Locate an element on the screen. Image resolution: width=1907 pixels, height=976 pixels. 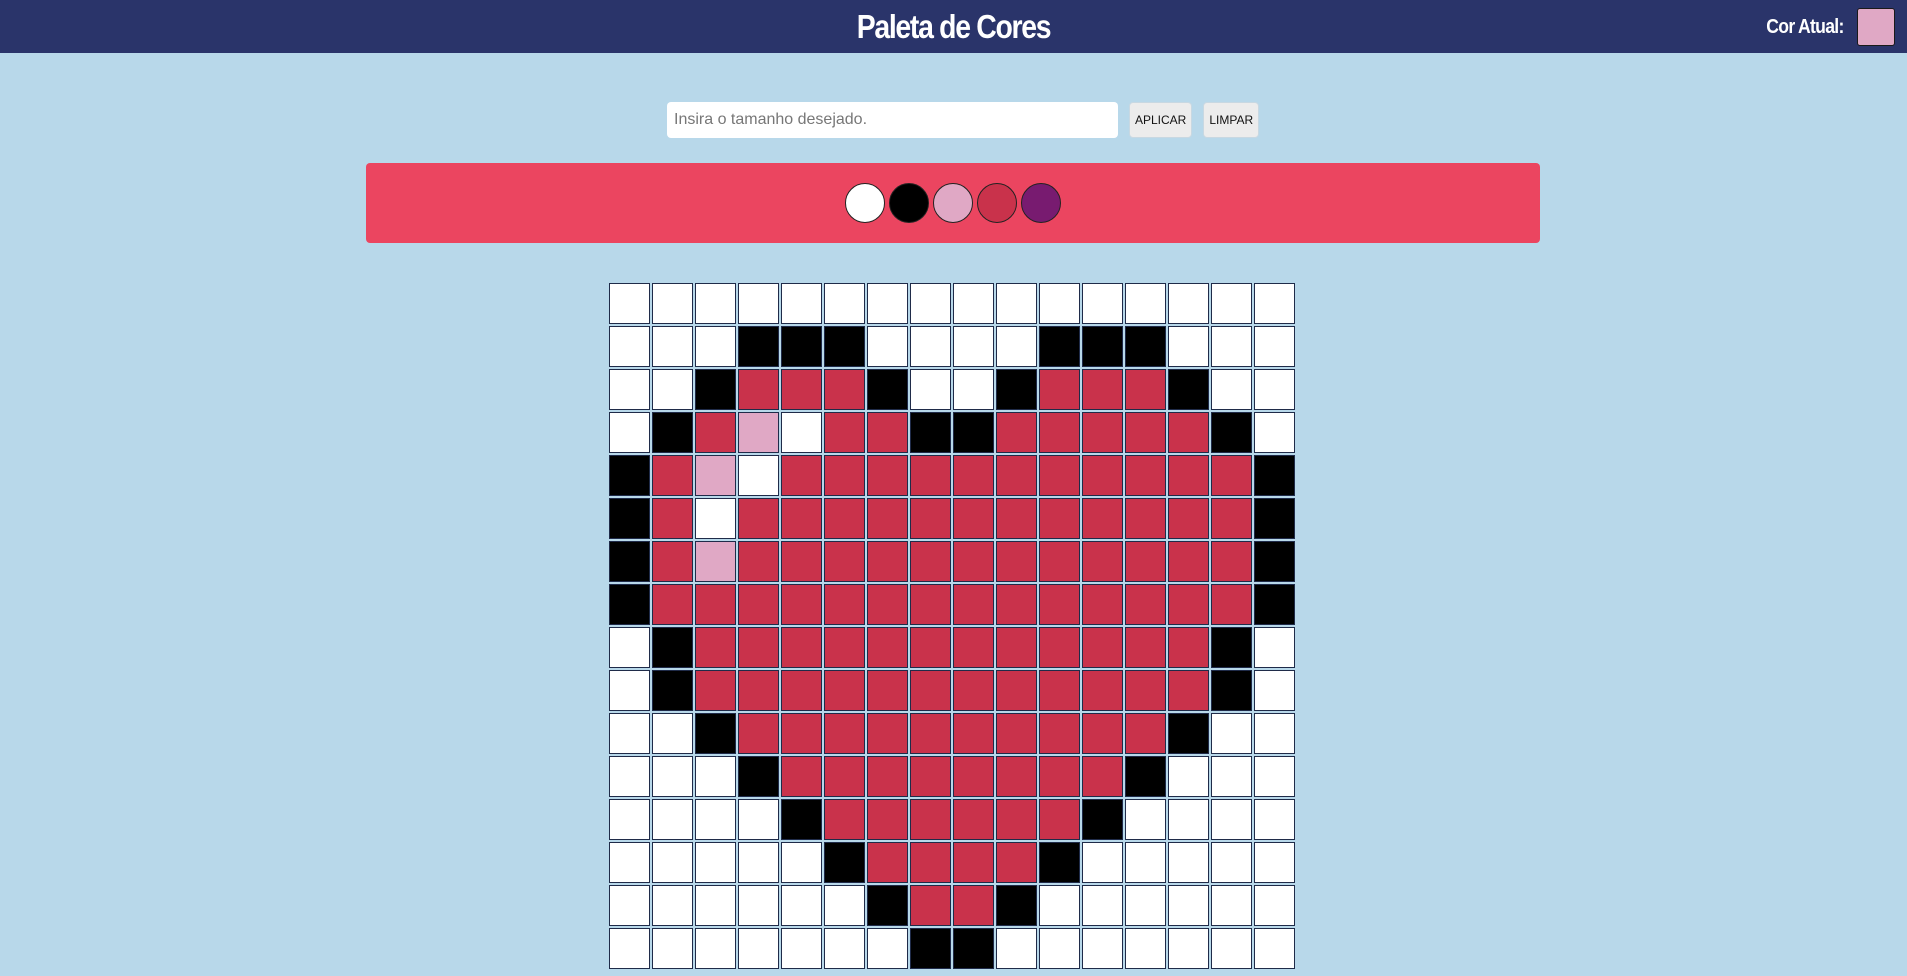
board-size-input is located at coordinates (892, 120).